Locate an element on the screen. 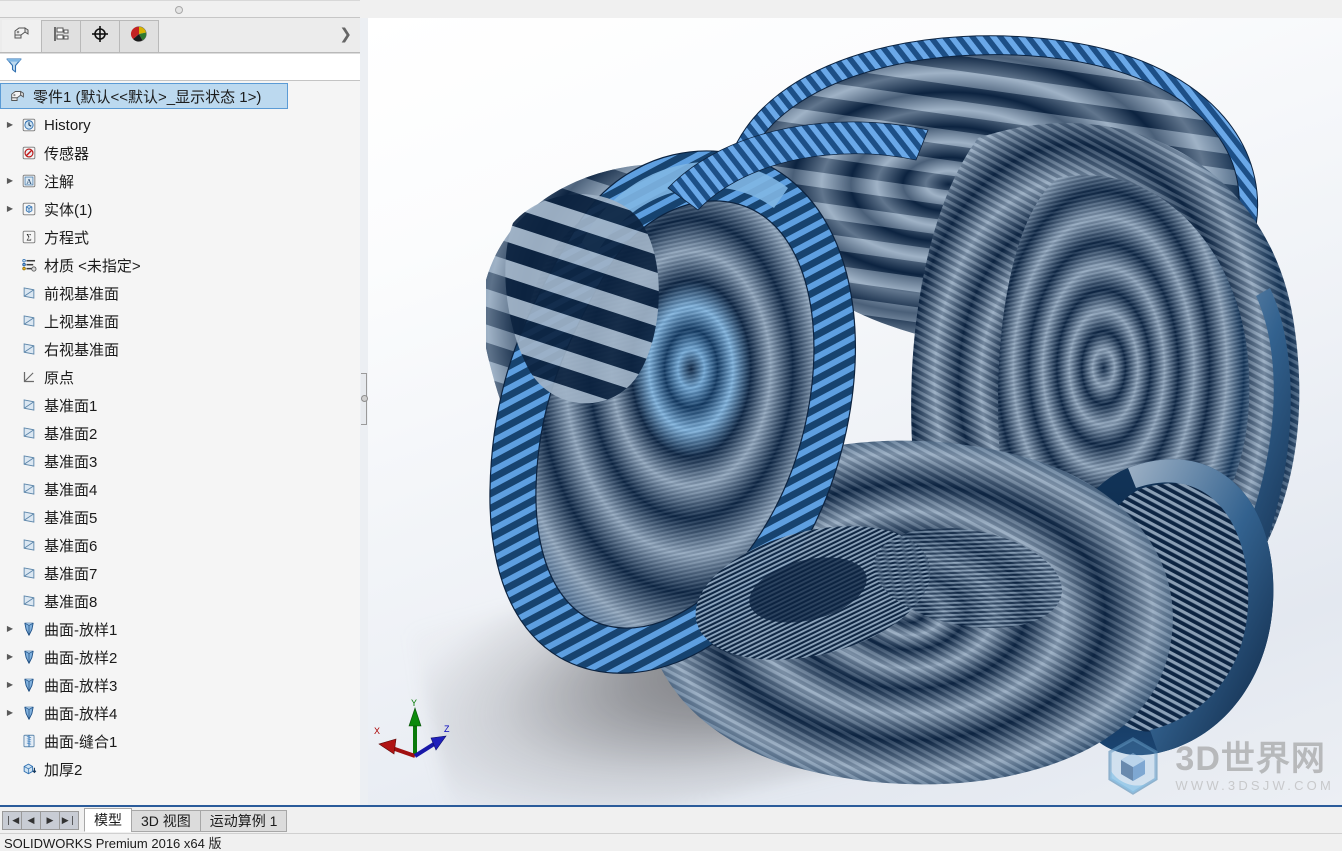  tree-item: ▶基准面4 is located at coordinates (180, 489).